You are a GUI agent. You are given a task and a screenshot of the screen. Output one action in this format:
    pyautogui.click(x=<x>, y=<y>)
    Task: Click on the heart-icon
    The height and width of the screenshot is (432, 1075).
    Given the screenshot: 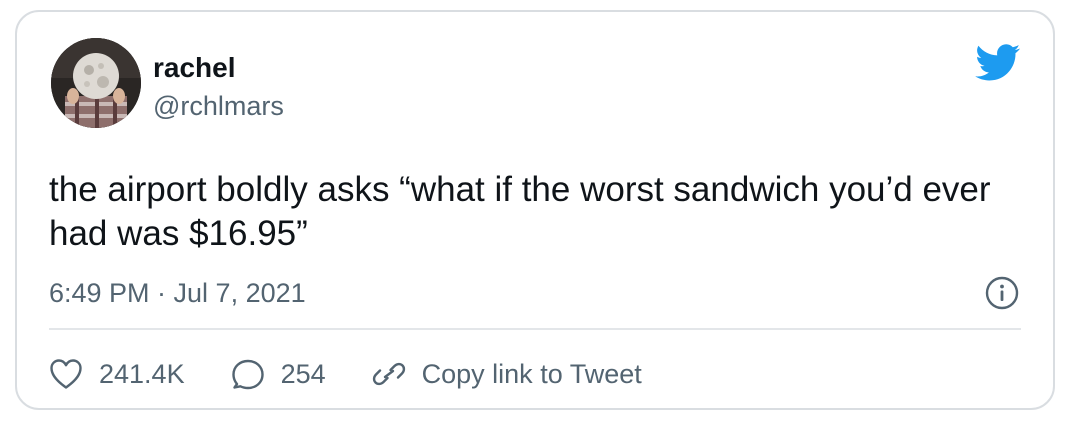 What is the action you would take?
    pyautogui.click(x=66, y=374)
    